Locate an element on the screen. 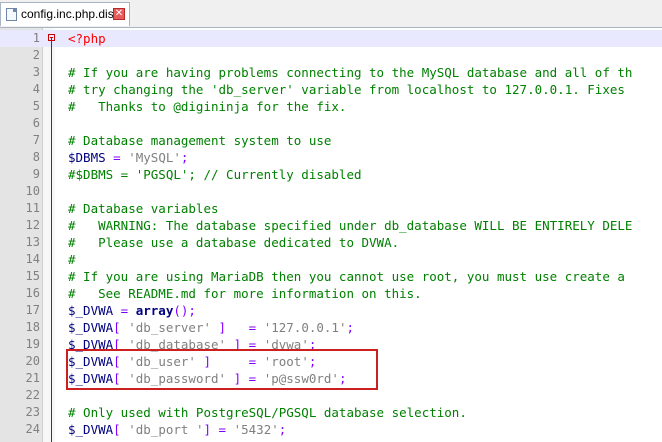  code-text: # Database variables is located at coordinates (143, 208).